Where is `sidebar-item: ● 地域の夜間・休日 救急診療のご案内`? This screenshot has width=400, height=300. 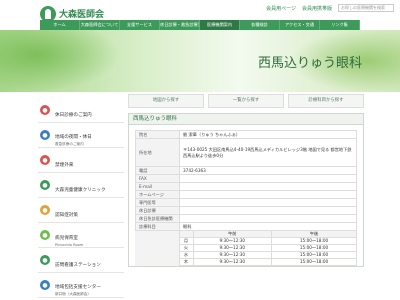
sidebar-item: ● 地域の夜間・休日 救急診療のご案内 is located at coordinates (81, 135).